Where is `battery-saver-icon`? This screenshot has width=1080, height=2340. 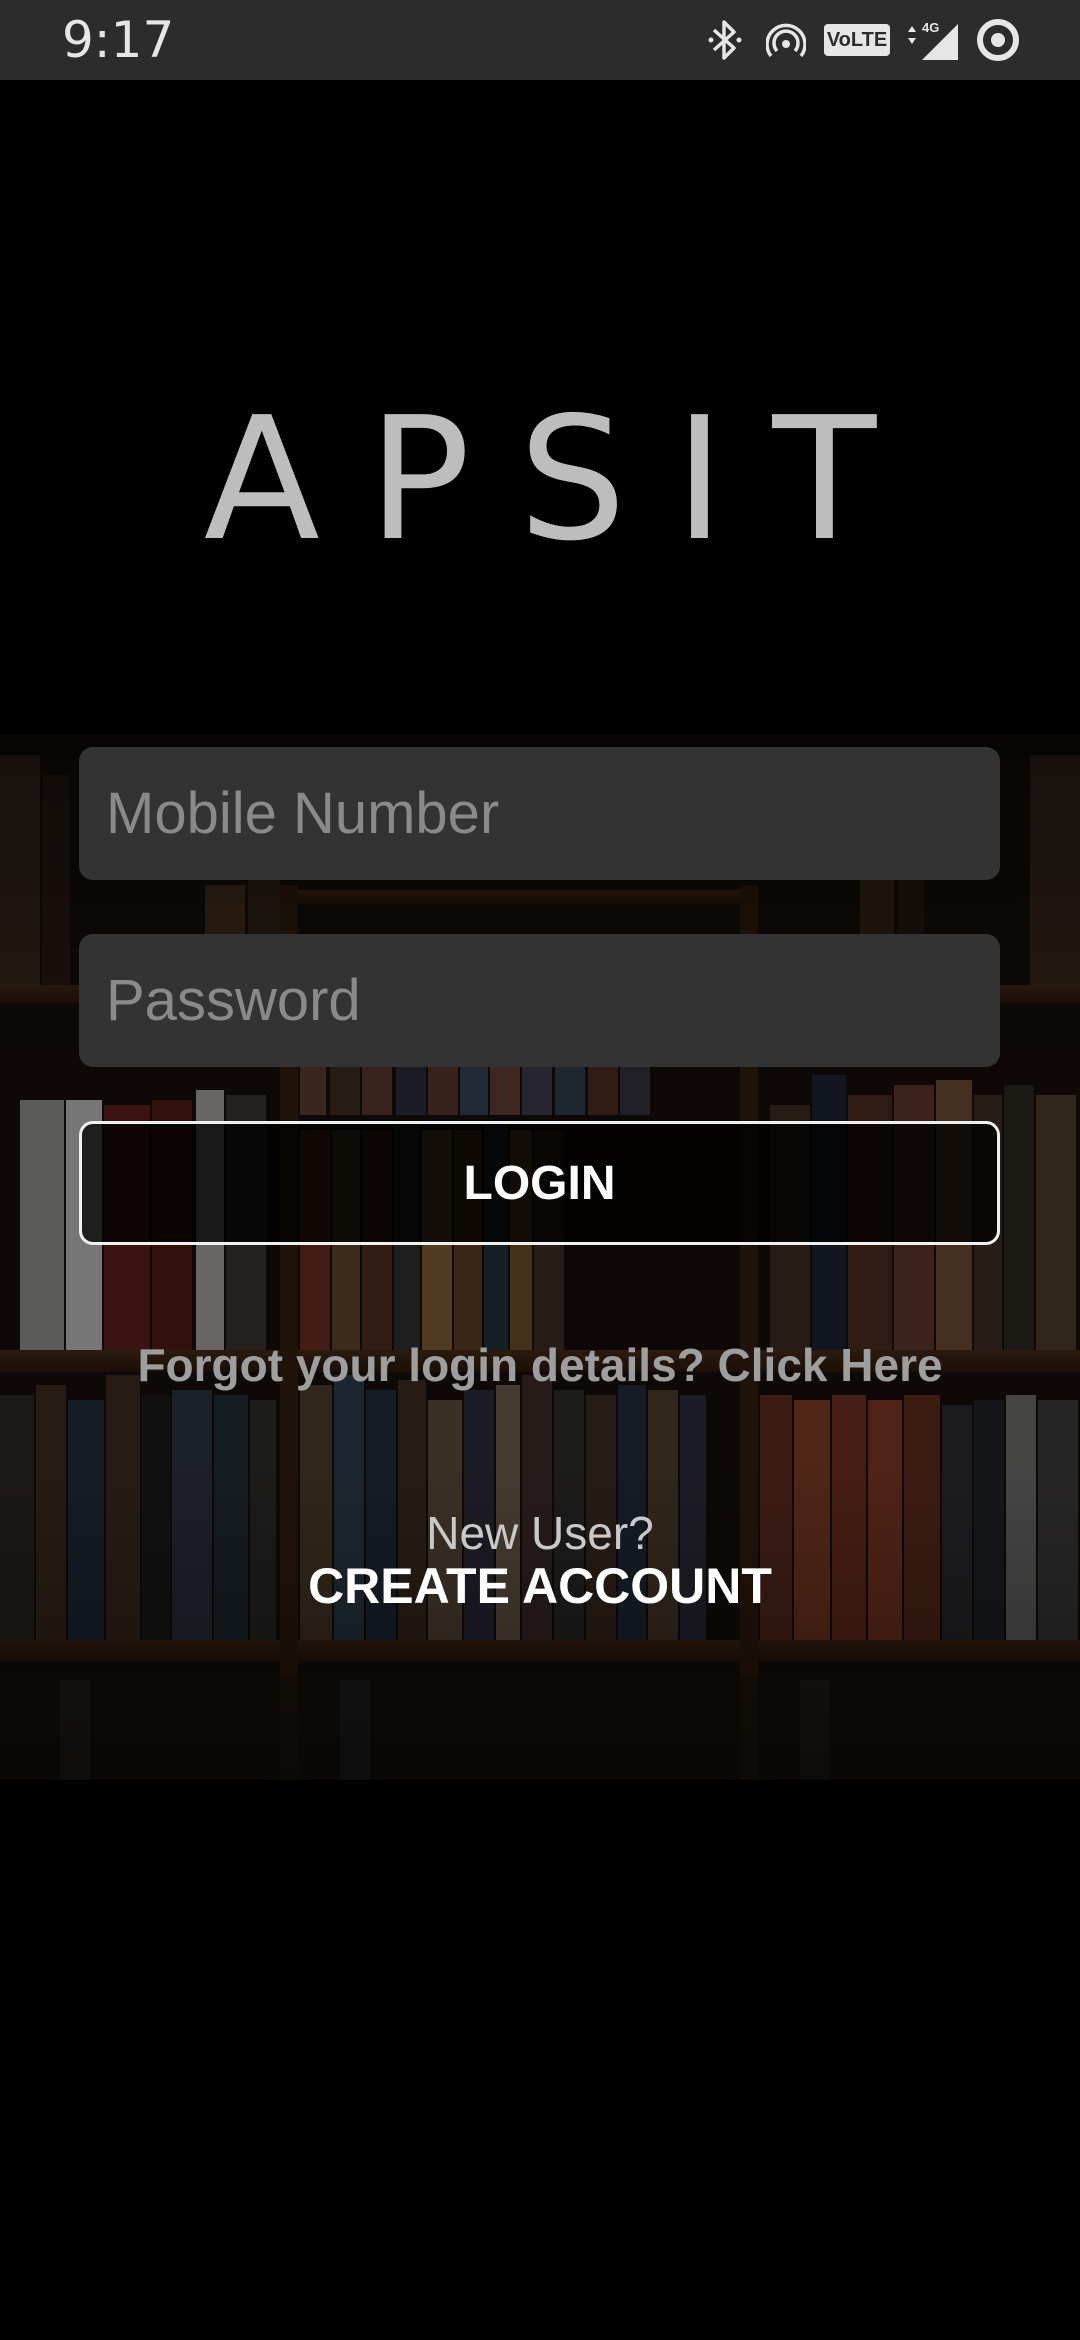
battery-saver-icon is located at coordinates (998, 40).